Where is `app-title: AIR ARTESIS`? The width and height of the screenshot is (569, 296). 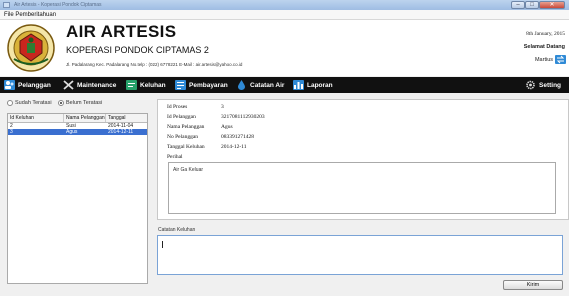
app-title: AIR ARTESIS is located at coordinates (121, 31).